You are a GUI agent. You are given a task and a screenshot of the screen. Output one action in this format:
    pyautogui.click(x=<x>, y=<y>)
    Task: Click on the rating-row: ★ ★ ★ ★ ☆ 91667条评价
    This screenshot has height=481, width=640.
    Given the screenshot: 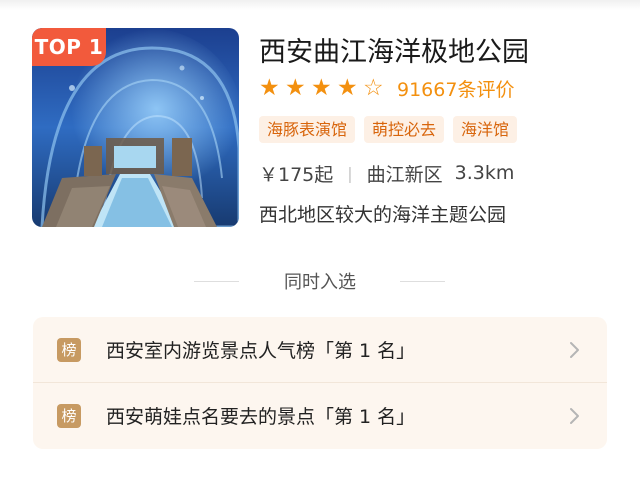 What is the action you would take?
    pyautogui.click(x=386, y=88)
    